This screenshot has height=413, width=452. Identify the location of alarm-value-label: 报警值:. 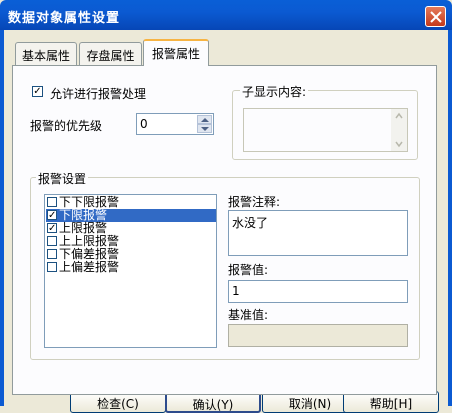
(248, 270).